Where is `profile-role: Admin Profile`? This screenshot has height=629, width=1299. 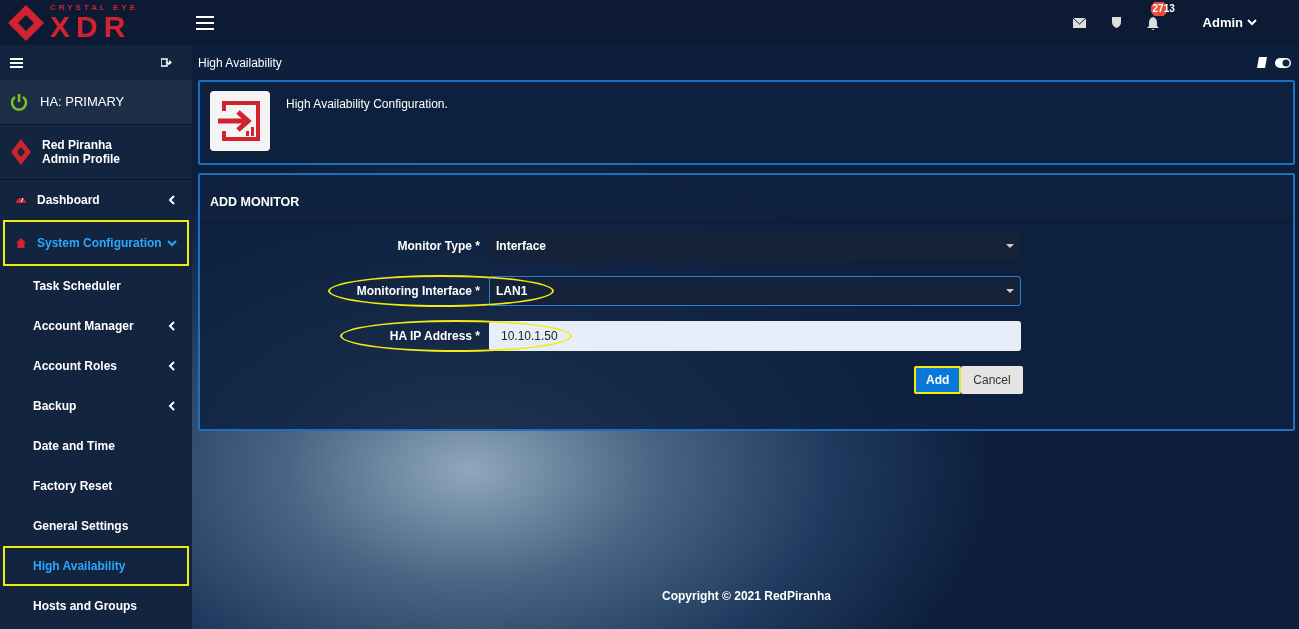
profile-role: Admin Profile is located at coordinates (81, 159).